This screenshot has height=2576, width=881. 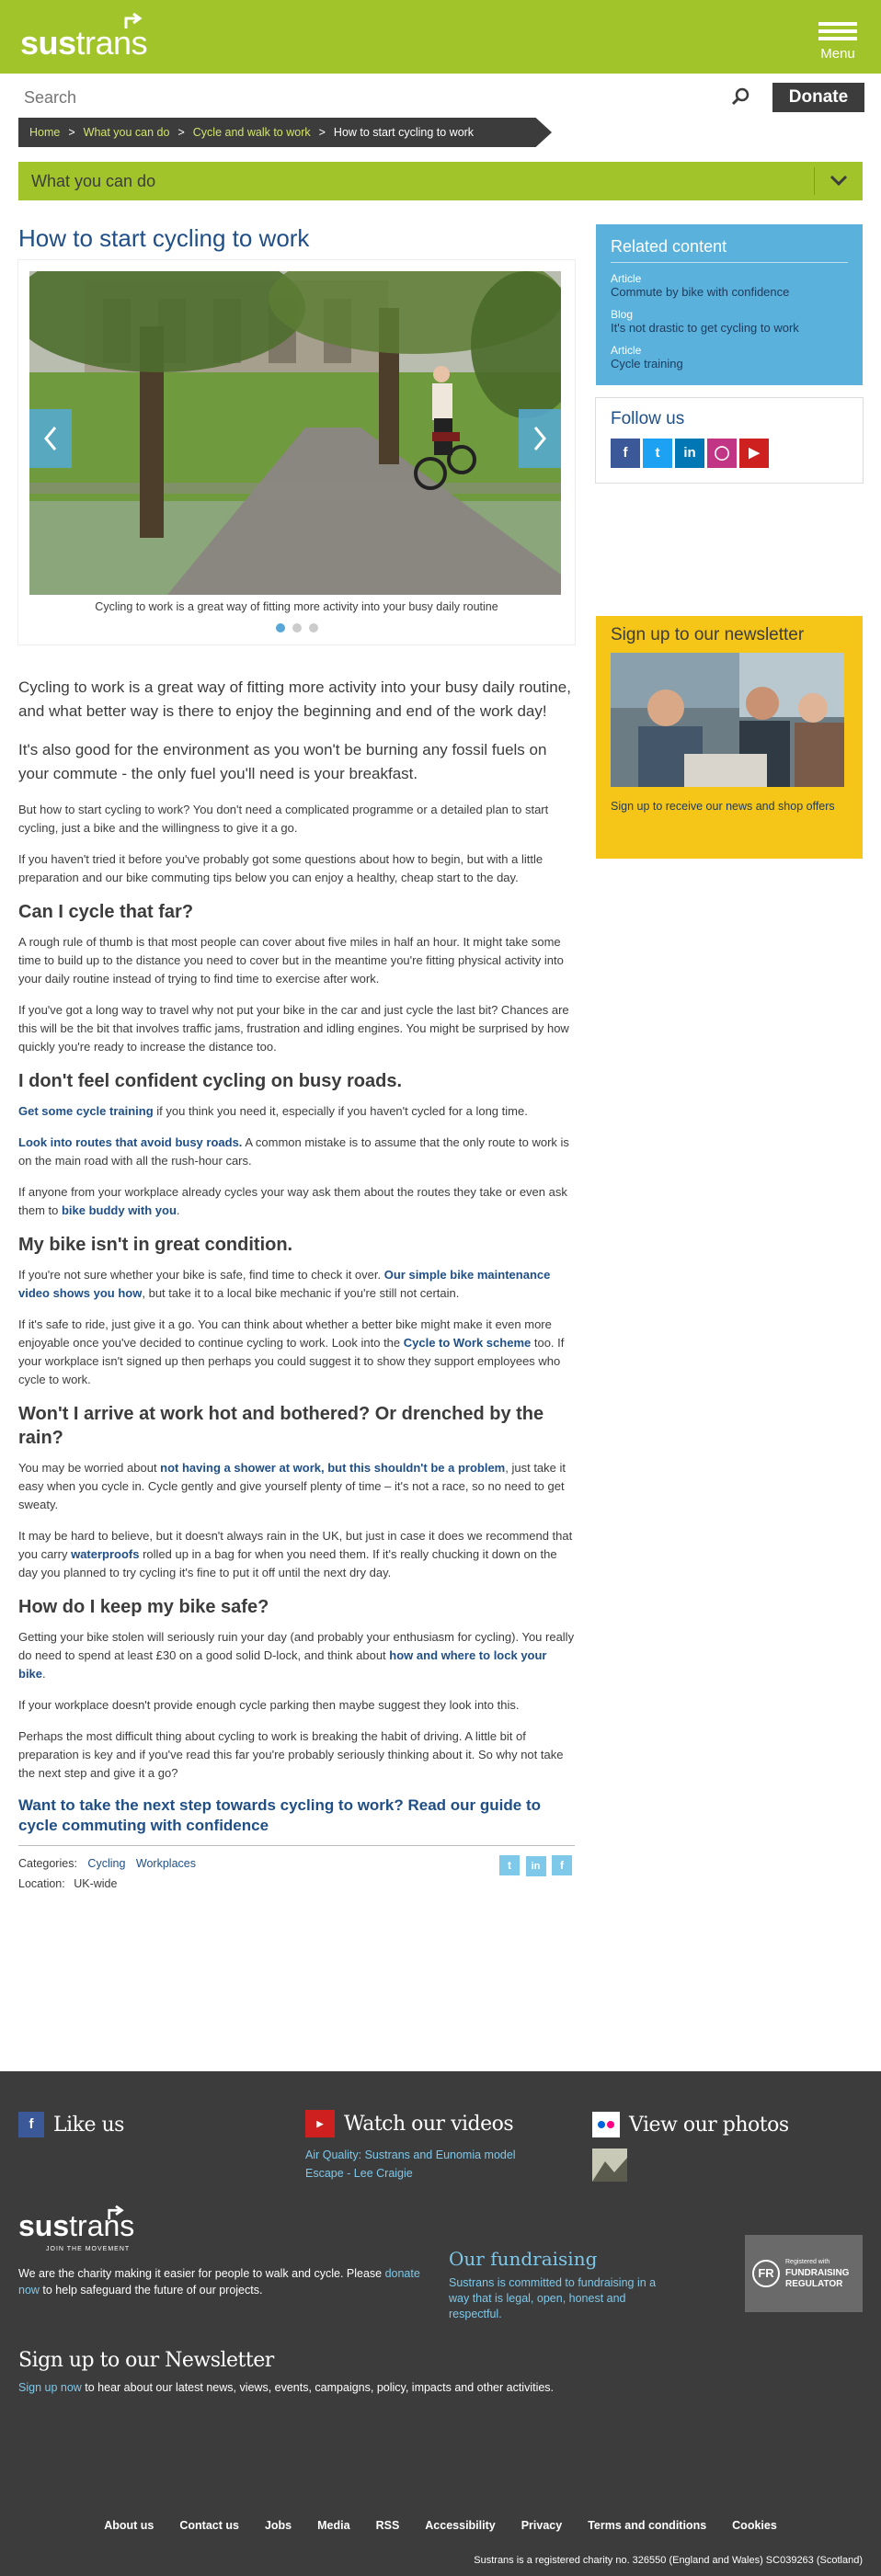 I want to click on watch-videos-heading: Watch our videos, so click(x=429, y=2124).